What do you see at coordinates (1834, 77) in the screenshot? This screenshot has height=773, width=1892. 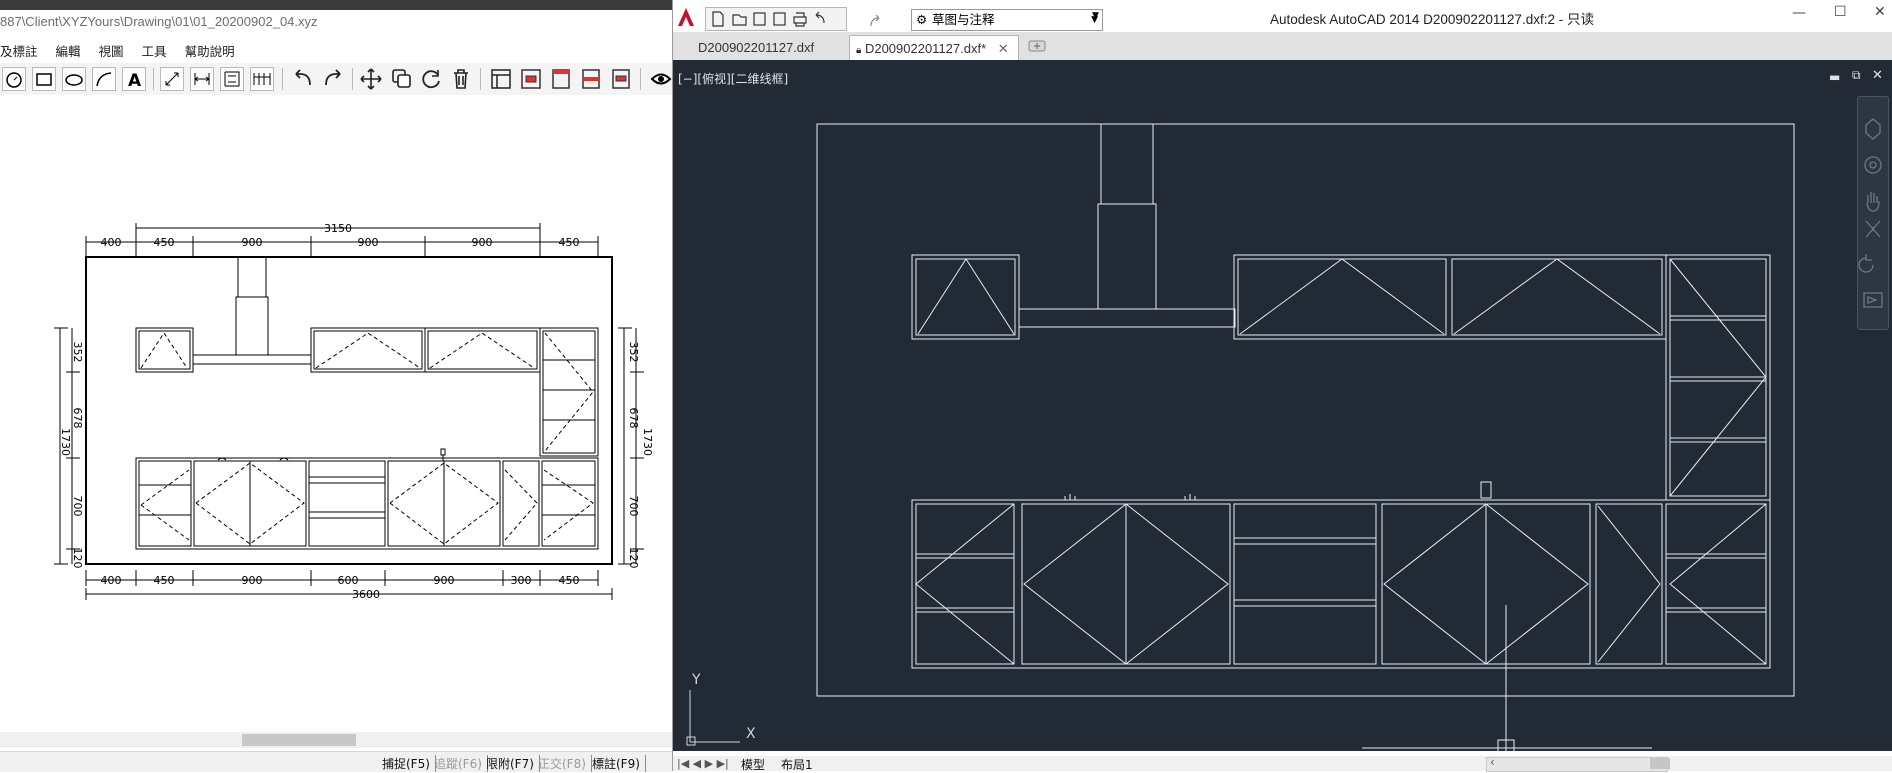 I see `viewport-minimize-icon: ▬` at bounding box center [1834, 77].